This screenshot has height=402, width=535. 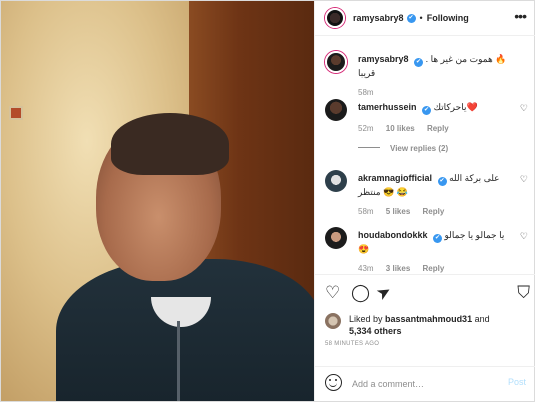 I want to click on caption-username: ramysabry8, so click(x=383, y=59).